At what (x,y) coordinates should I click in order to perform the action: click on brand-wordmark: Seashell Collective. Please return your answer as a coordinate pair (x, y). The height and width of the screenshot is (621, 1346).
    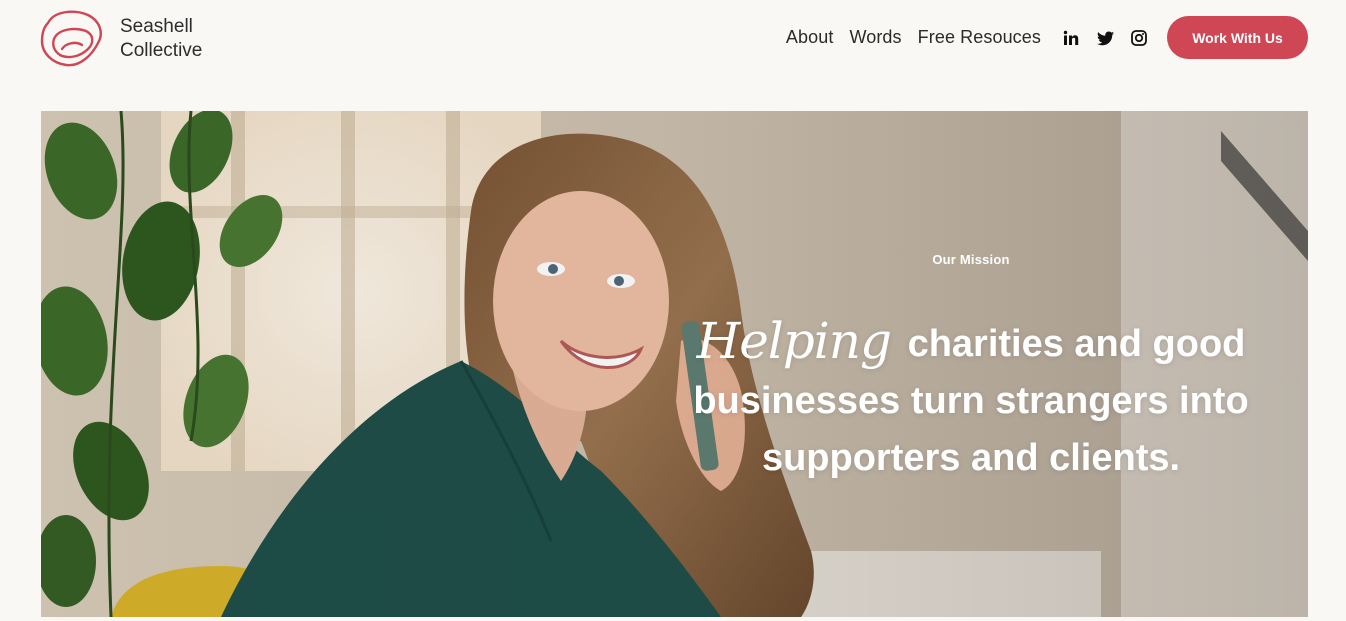
    Looking at the image, I should click on (161, 39).